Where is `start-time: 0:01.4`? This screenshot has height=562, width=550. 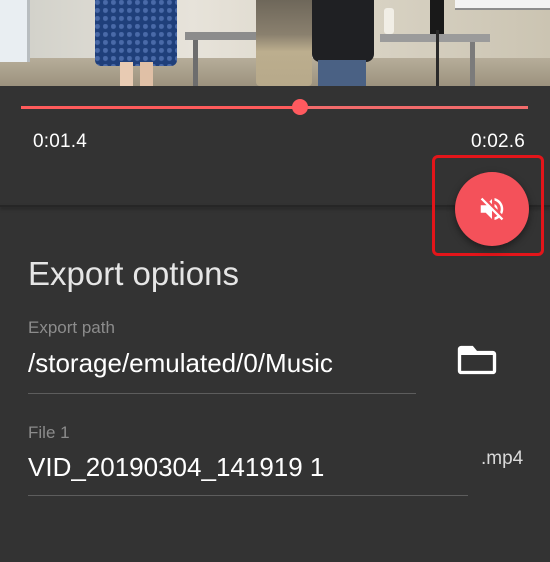 start-time: 0:01.4 is located at coordinates (60, 141).